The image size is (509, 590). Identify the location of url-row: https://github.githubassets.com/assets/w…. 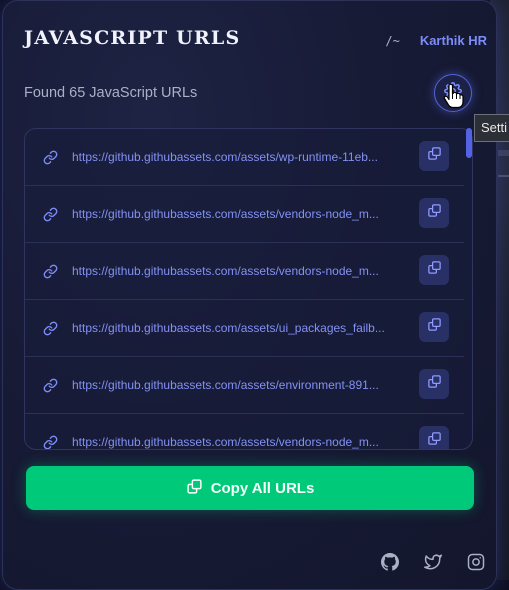
(244, 157).